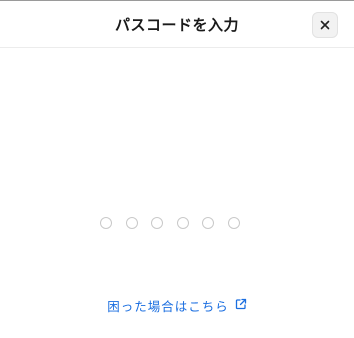  I want to click on help-link: 困った場合はこちら, so click(177, 305).